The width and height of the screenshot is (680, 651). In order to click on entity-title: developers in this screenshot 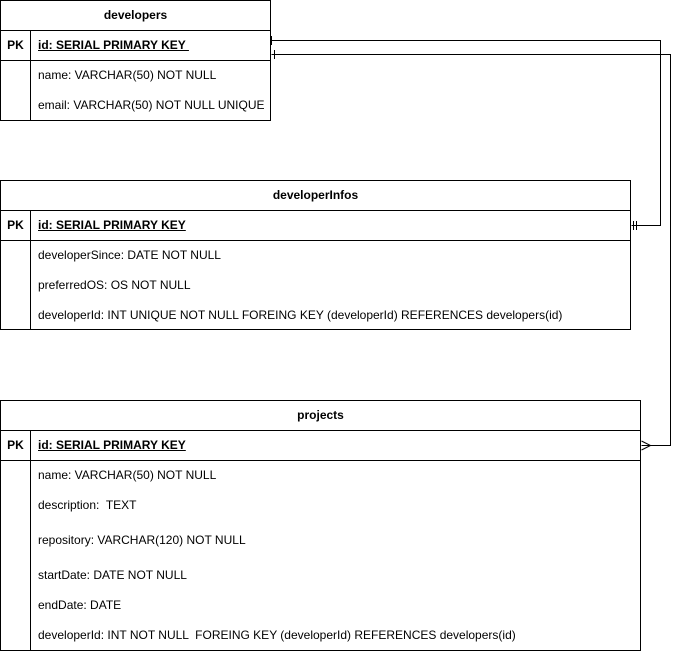, I will do `click(135, 16)`.